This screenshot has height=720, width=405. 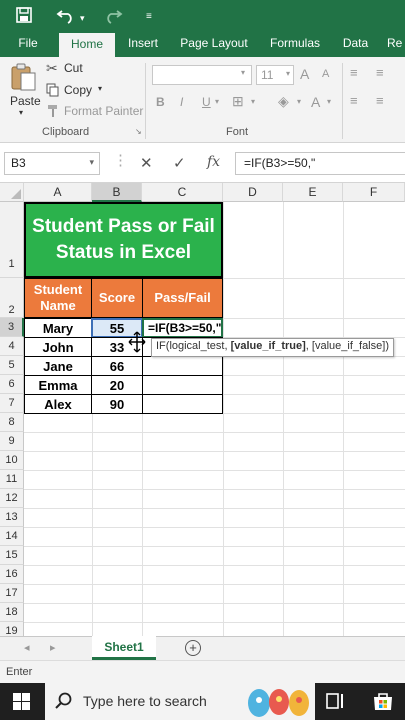 What do you see at coordinates (117, 404) in the screenshot?
I see `table-cell-score: 90` at bounding box center [117, 404].